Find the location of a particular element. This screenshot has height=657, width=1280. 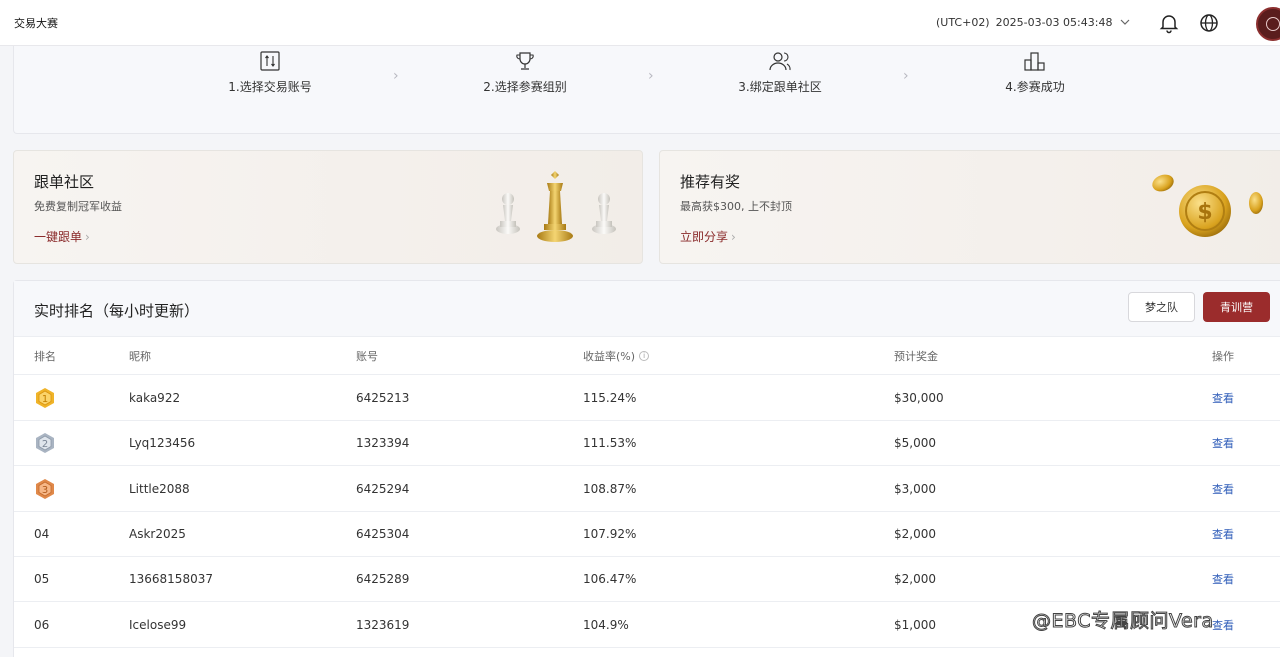

rank-cell: 05 is located at coordinates (42, 579).